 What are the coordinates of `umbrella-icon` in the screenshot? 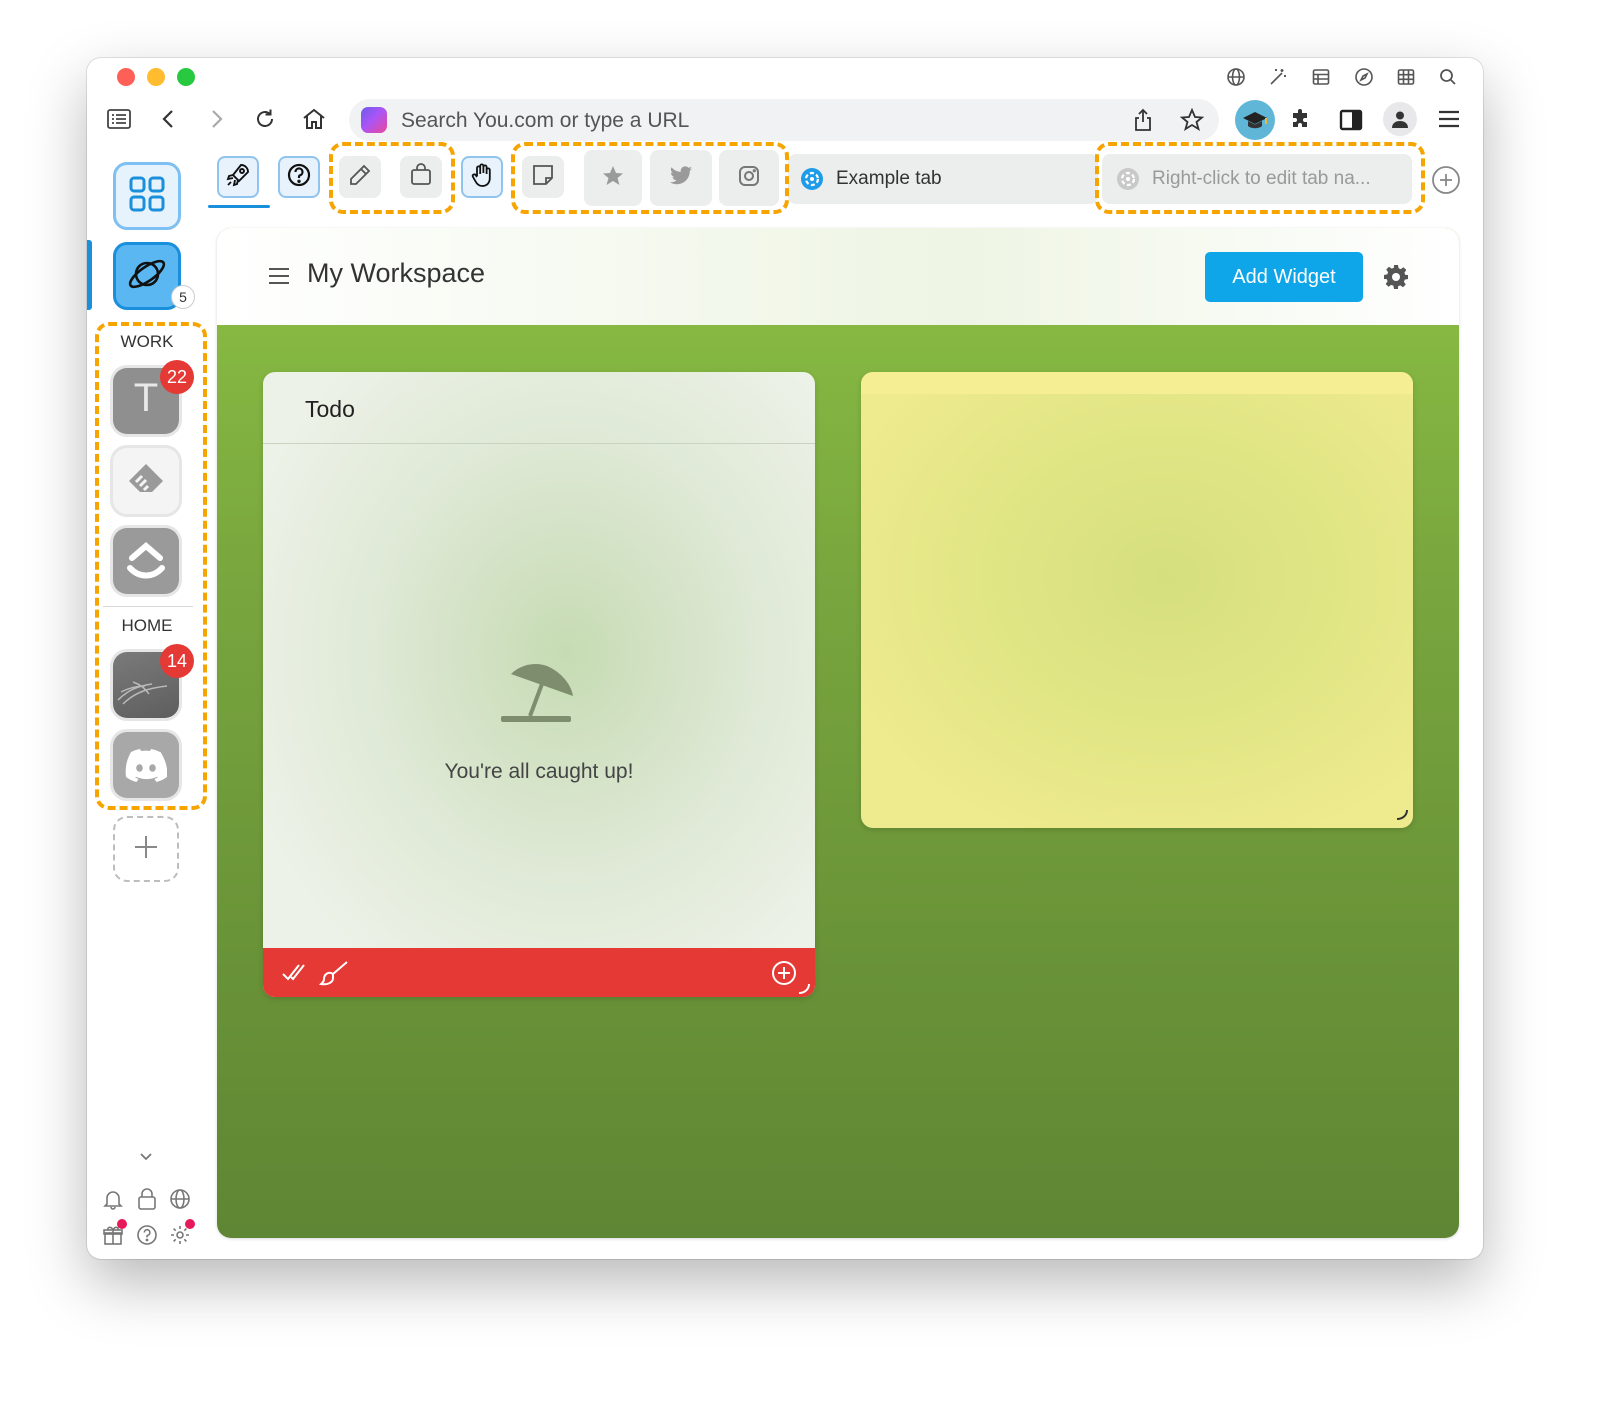 It's located at (539, 695).